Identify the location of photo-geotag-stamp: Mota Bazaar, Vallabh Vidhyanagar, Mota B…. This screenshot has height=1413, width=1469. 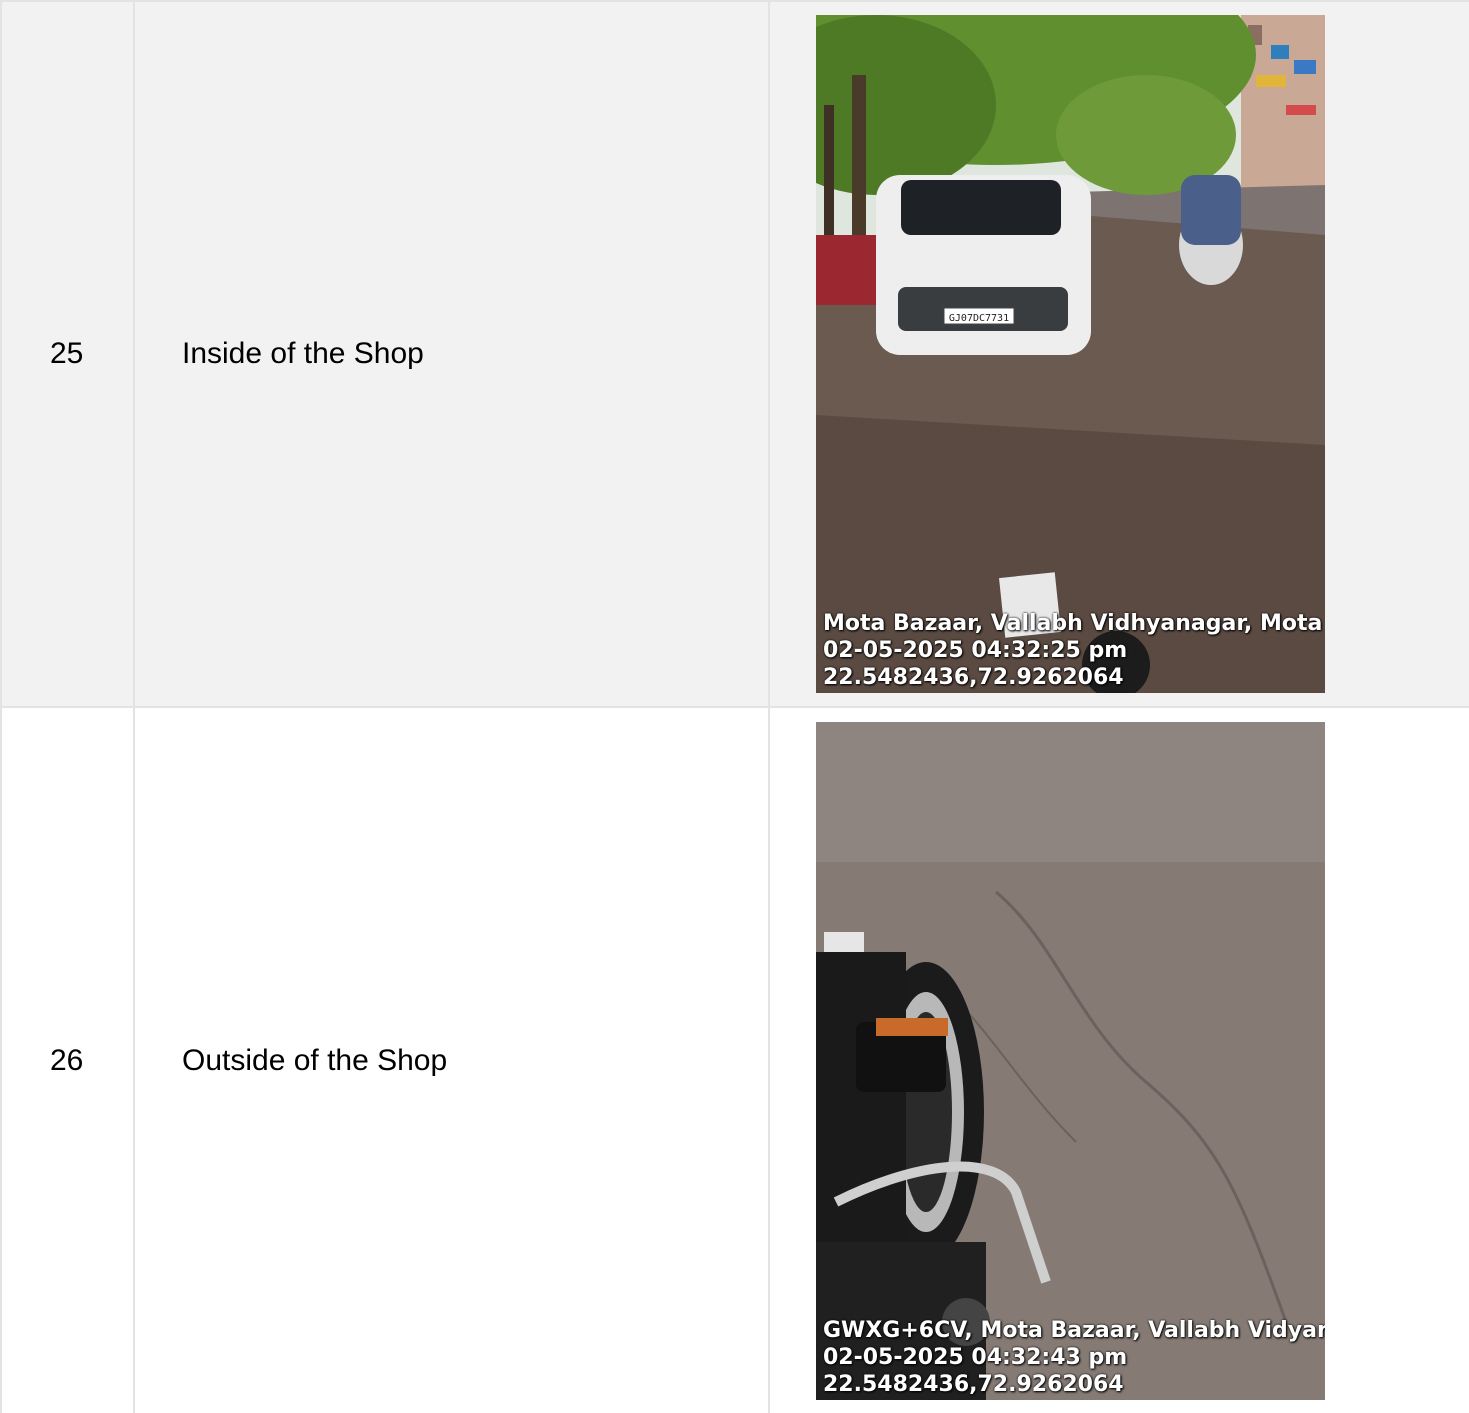
(1074, 650).